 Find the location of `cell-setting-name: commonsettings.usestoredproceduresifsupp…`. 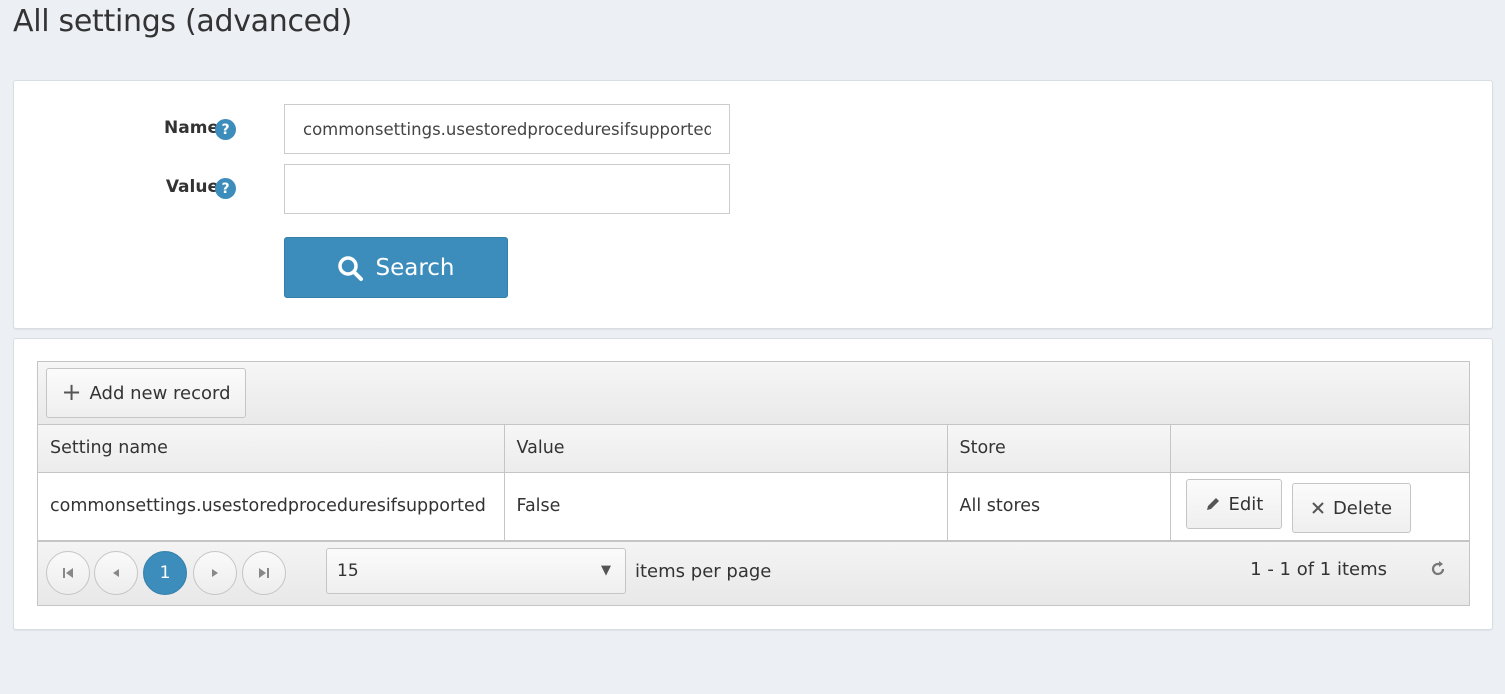

cell-setting-name: commonsettings.usestoredproceduresifsupp… is located at coordinates (271, 506).